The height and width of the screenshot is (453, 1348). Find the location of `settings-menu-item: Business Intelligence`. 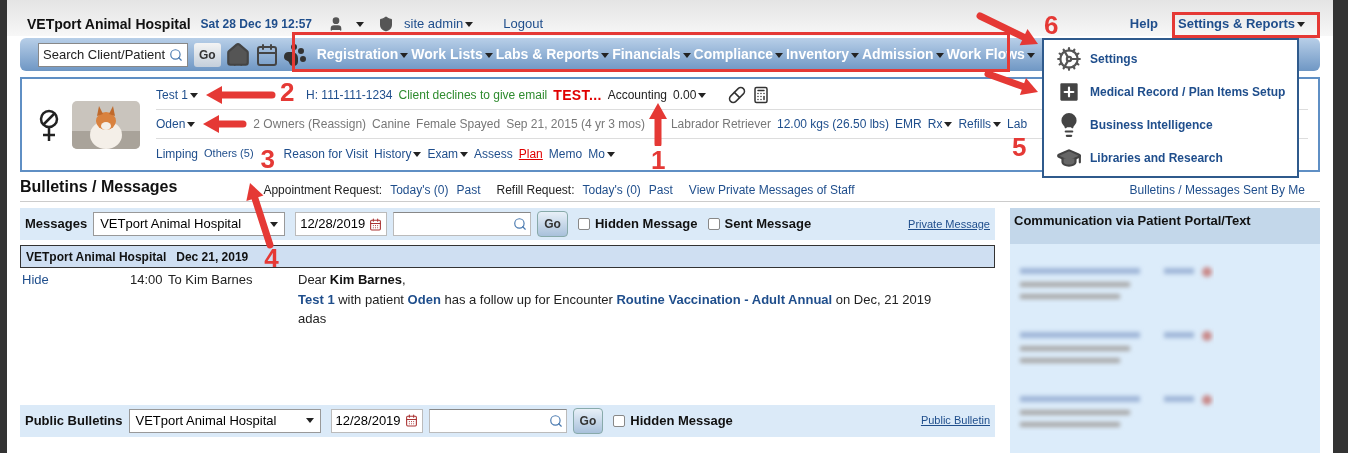

settings-menu-item: Business Intelligence is located at coordinates (1176, 124).